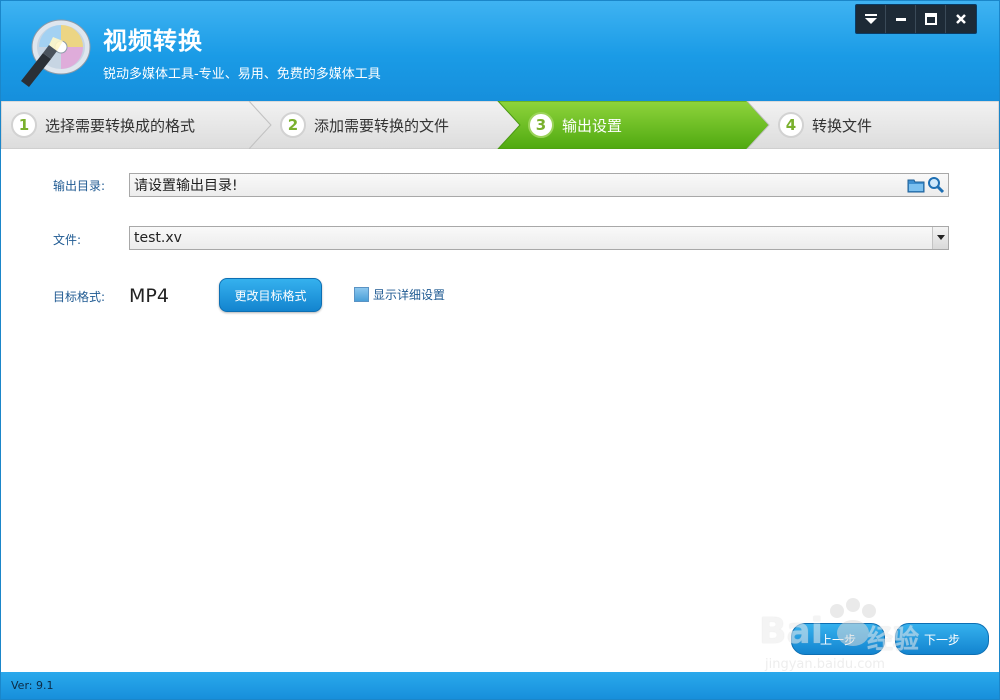  I want to click on status-bar: Ver: 9.1, so click(500, 685).